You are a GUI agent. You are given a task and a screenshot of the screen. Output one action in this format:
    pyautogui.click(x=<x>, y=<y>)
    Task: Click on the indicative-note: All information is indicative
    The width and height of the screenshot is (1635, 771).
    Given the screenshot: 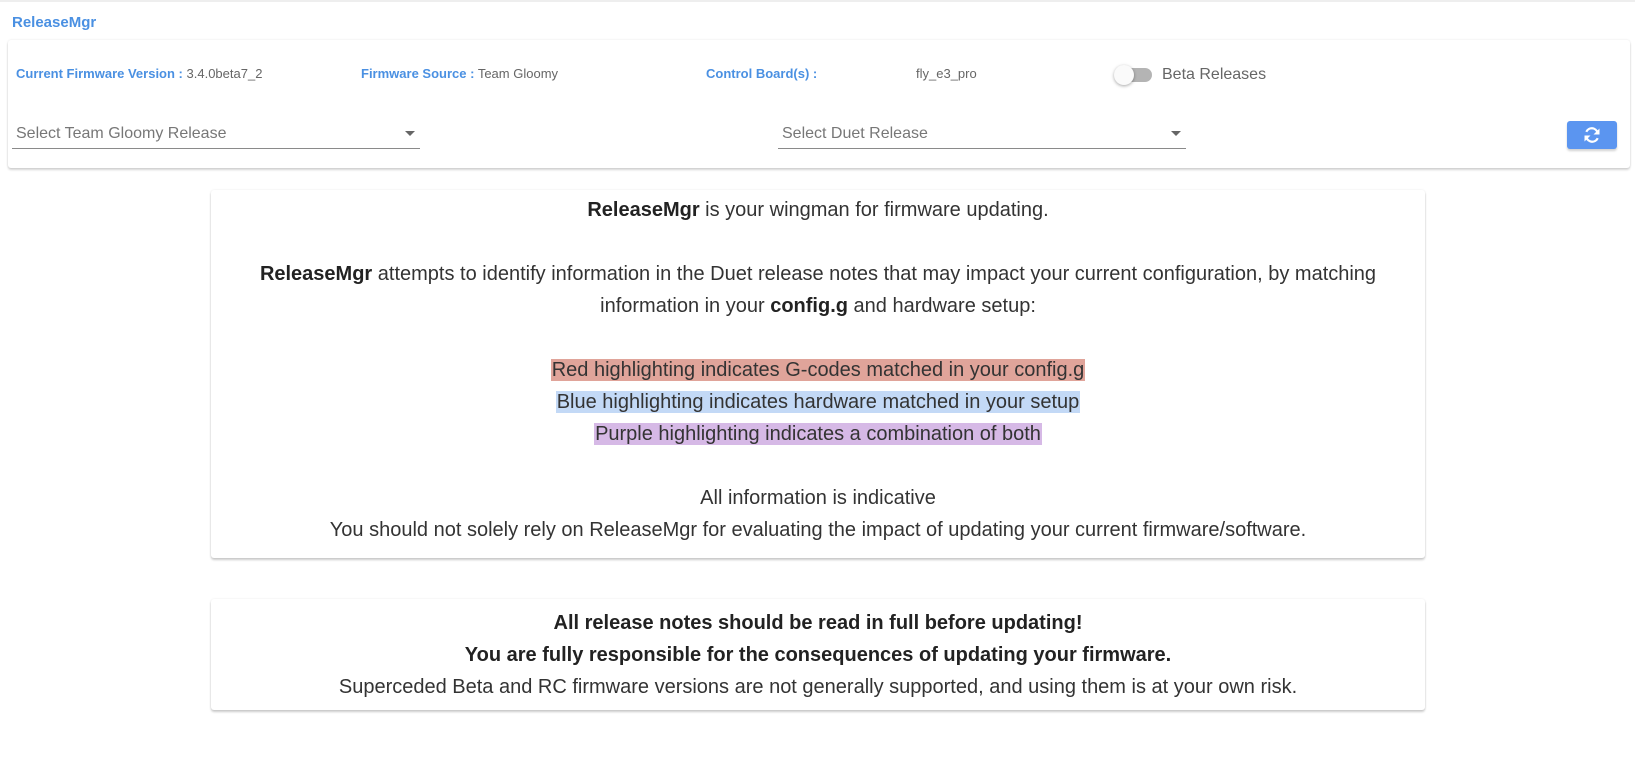 What is the action you would take?
    pyautogui.click(x=818, y=498)
    